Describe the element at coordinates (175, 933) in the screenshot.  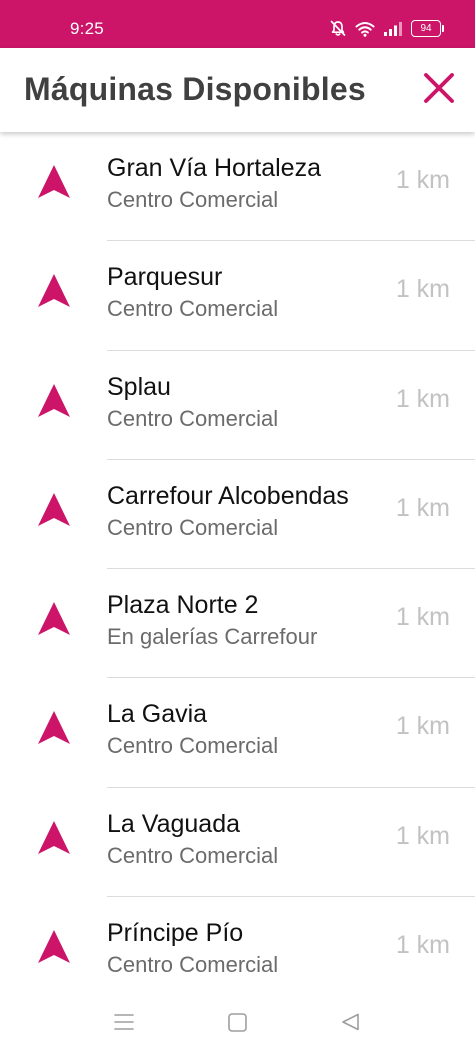
I see `item-name: Príncipe Pío` at that location.